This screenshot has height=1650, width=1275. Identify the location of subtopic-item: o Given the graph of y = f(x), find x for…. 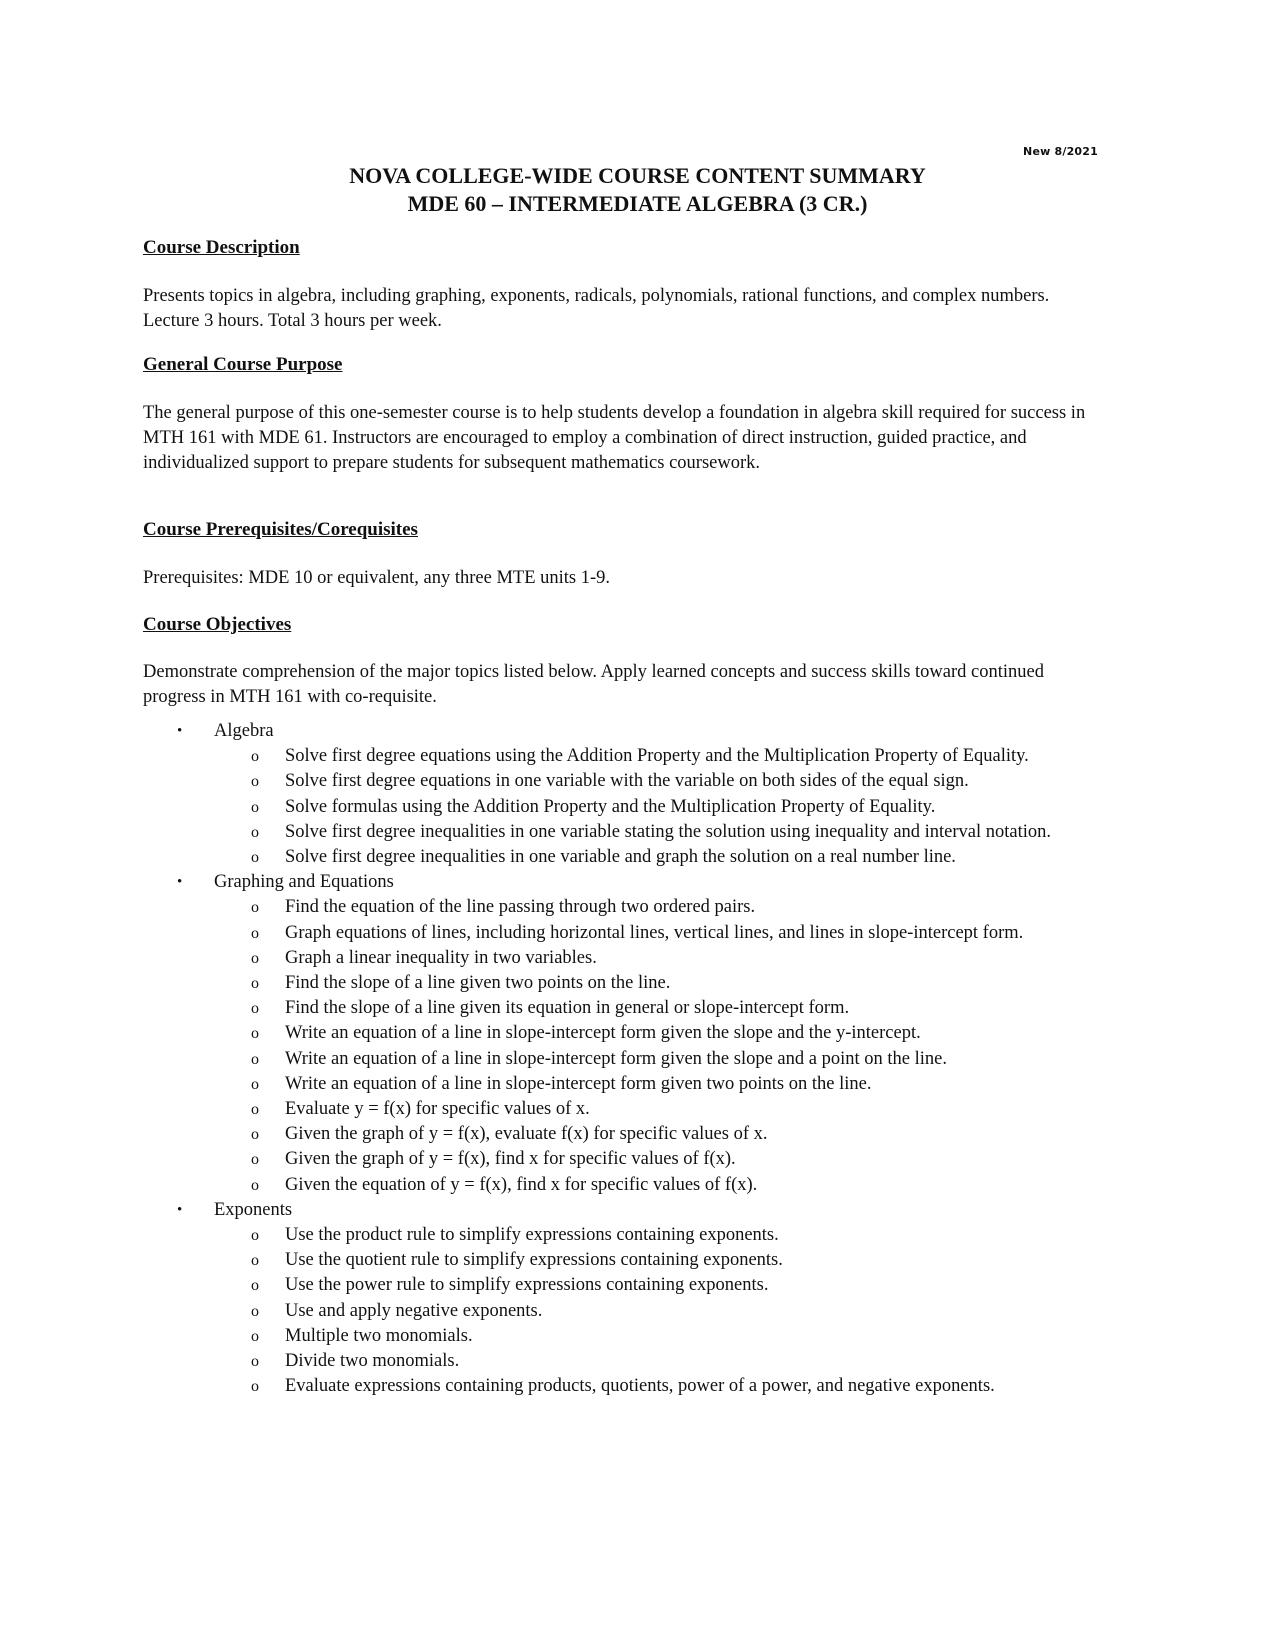
(628, 1159).